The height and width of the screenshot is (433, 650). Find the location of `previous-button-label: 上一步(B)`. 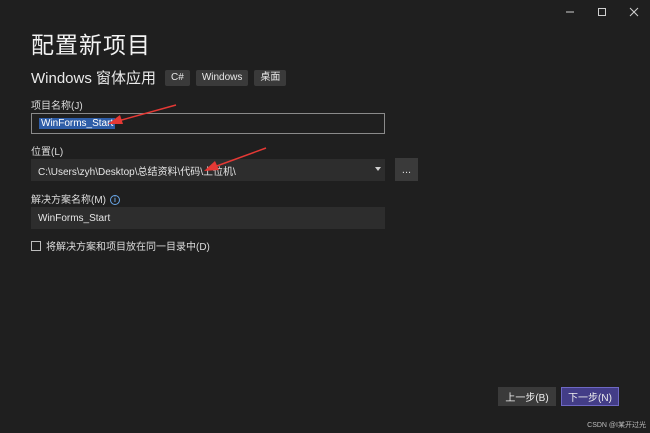

previous-button-label: 上一步(B) is located at coordinates (527, 398).